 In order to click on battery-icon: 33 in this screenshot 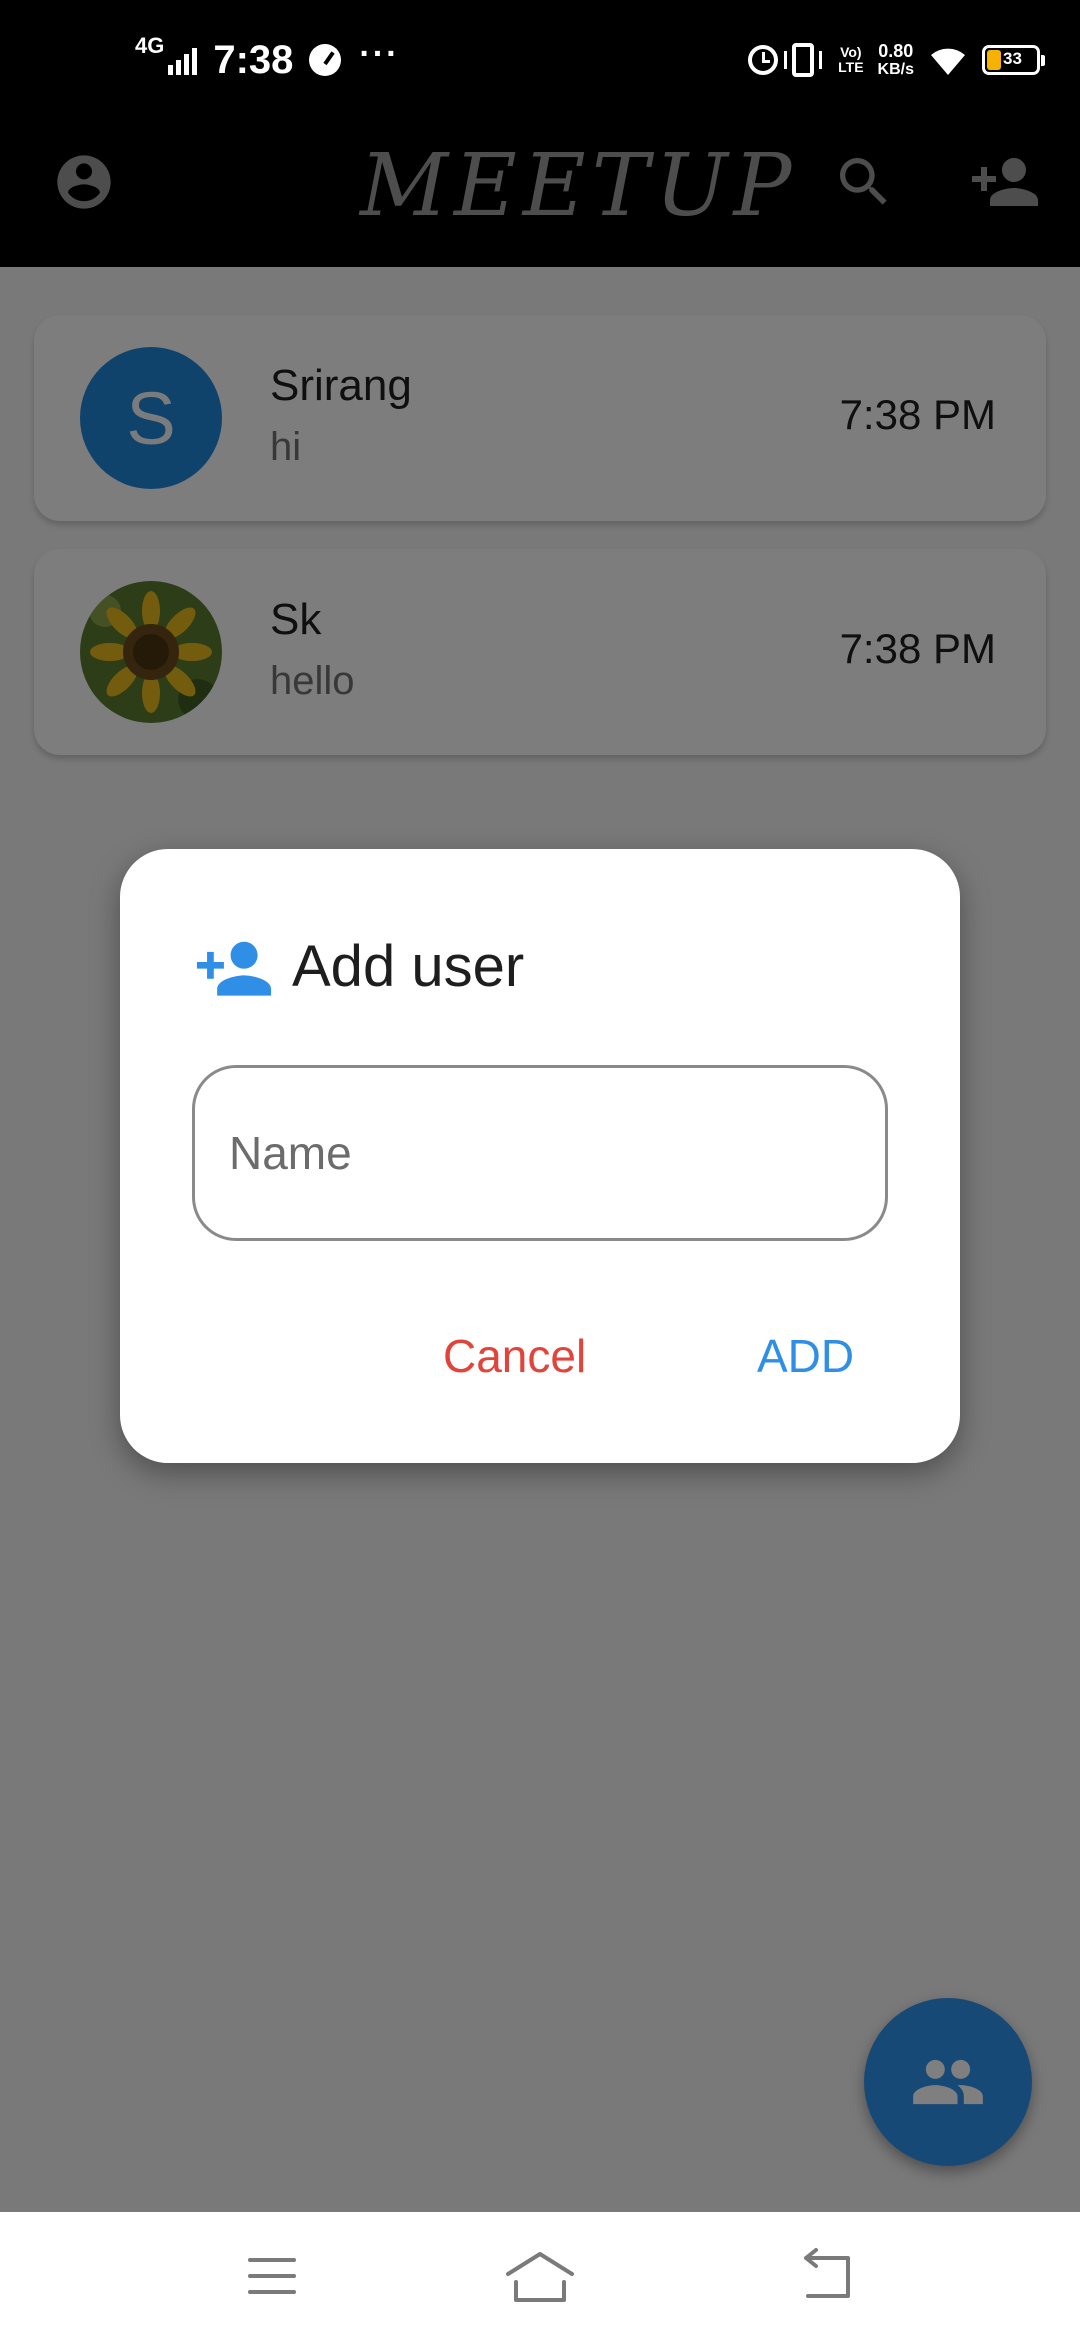, I will do `click(1013, 60)`.